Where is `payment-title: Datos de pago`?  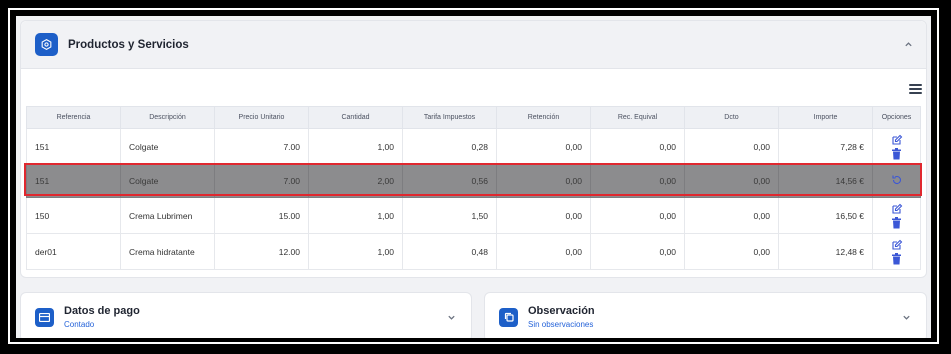 payment-title: Datos de pago is located at coordinates (102, 311).